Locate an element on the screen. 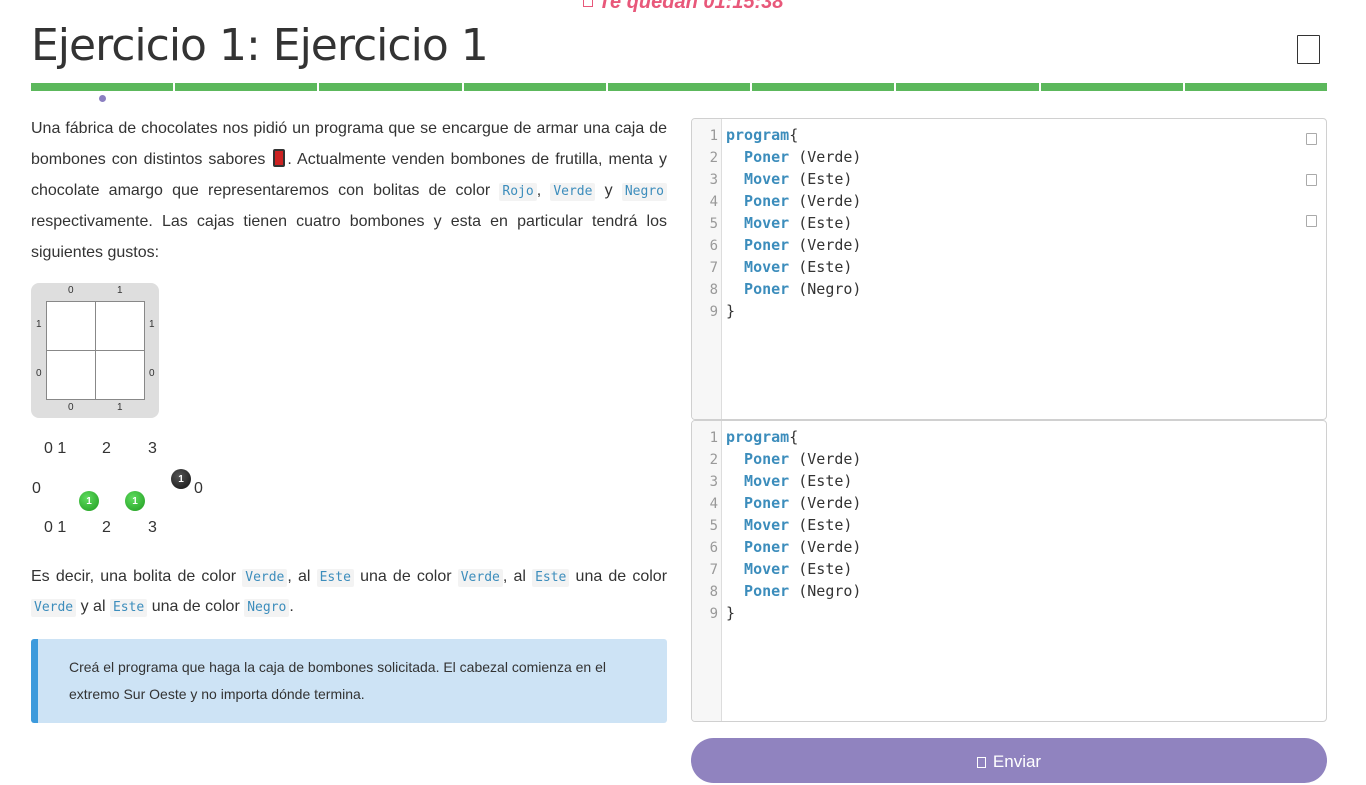  line-number: 1 is located at coordinates (713, 136).